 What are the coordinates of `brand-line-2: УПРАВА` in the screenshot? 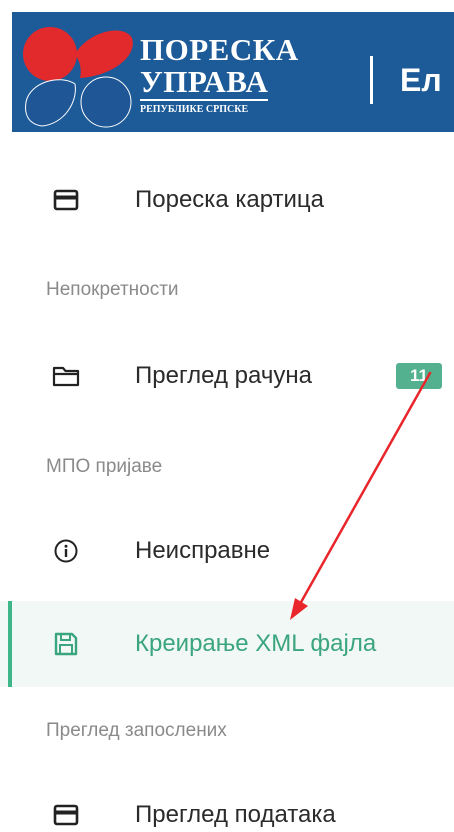 It's located at (204, 82).